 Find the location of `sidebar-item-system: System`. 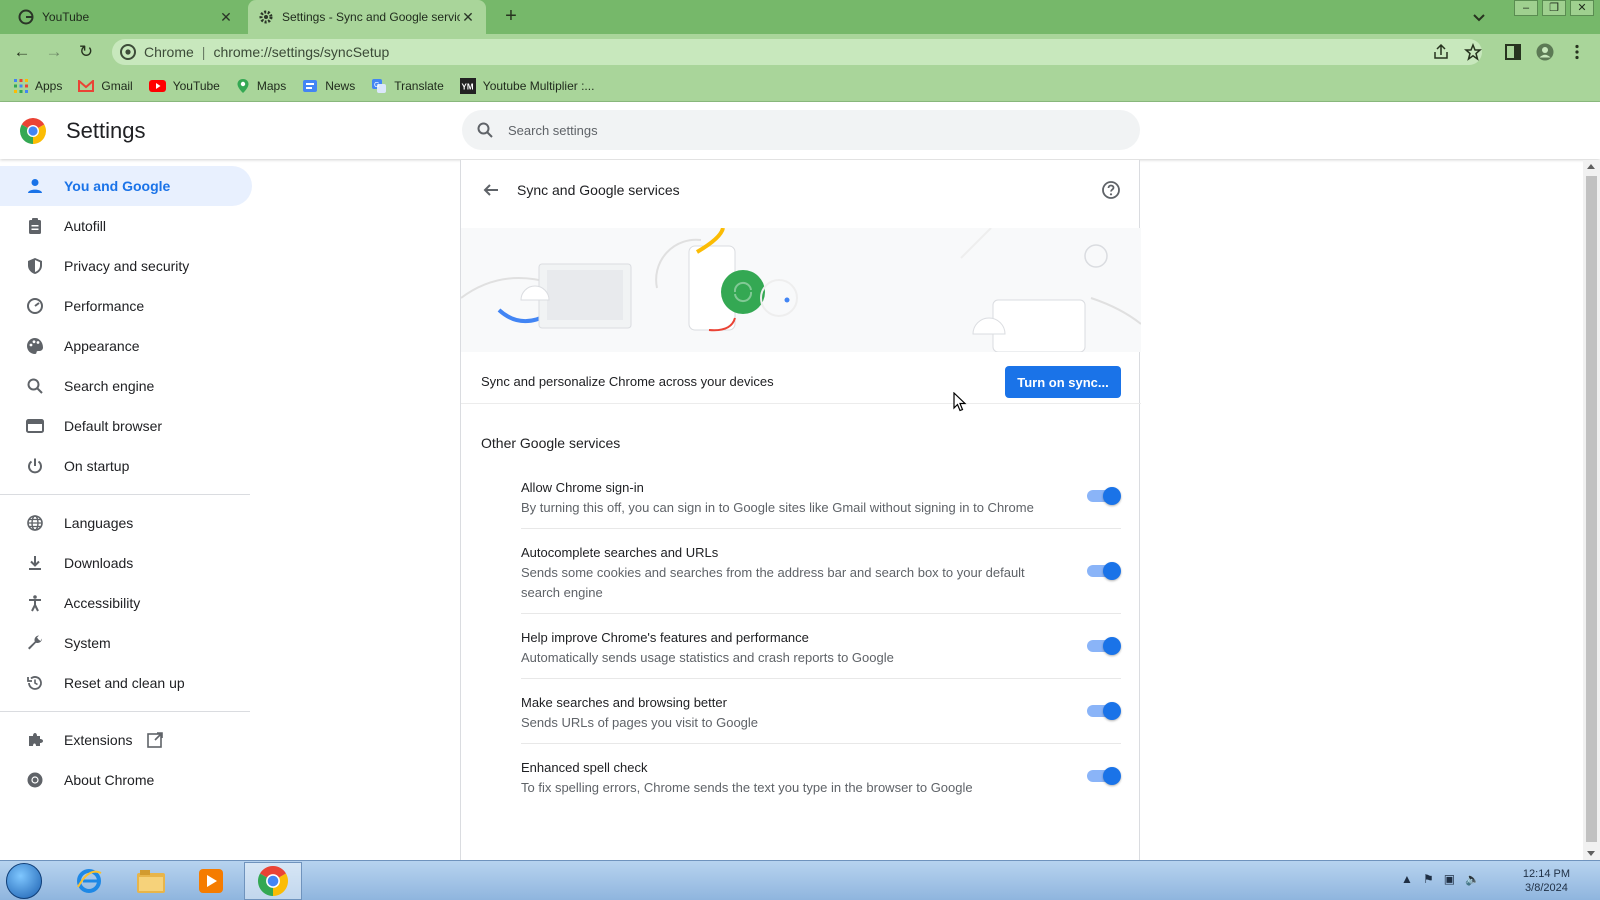

sidebar-item-system: System is located at coordinates (126, 643).